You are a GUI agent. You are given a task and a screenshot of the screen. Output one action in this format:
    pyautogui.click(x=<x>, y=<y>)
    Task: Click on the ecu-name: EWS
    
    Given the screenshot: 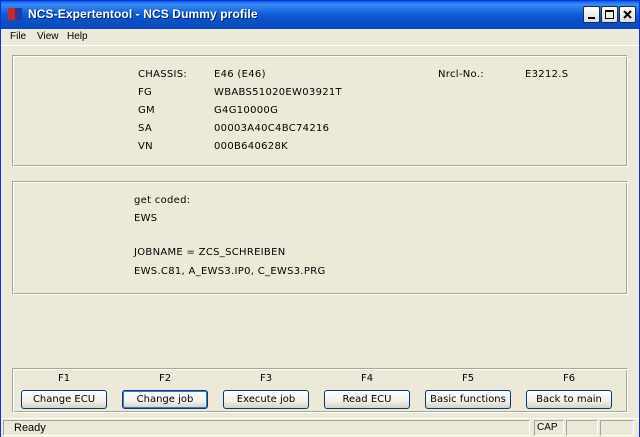 What is the action you would take?
    pyautogui.click(x=146, y=218)
    